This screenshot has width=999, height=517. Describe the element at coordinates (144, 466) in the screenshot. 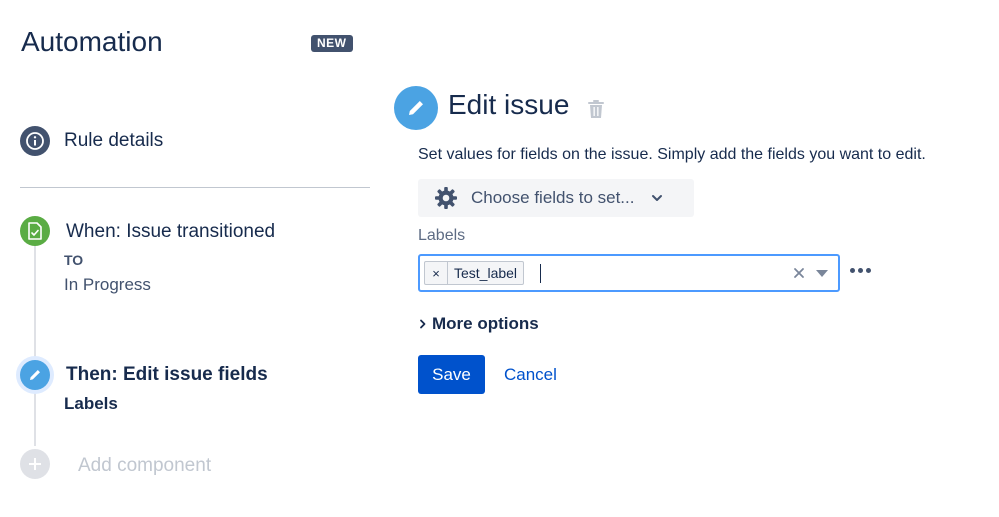

I see `add-component-button: Add component` at that location.